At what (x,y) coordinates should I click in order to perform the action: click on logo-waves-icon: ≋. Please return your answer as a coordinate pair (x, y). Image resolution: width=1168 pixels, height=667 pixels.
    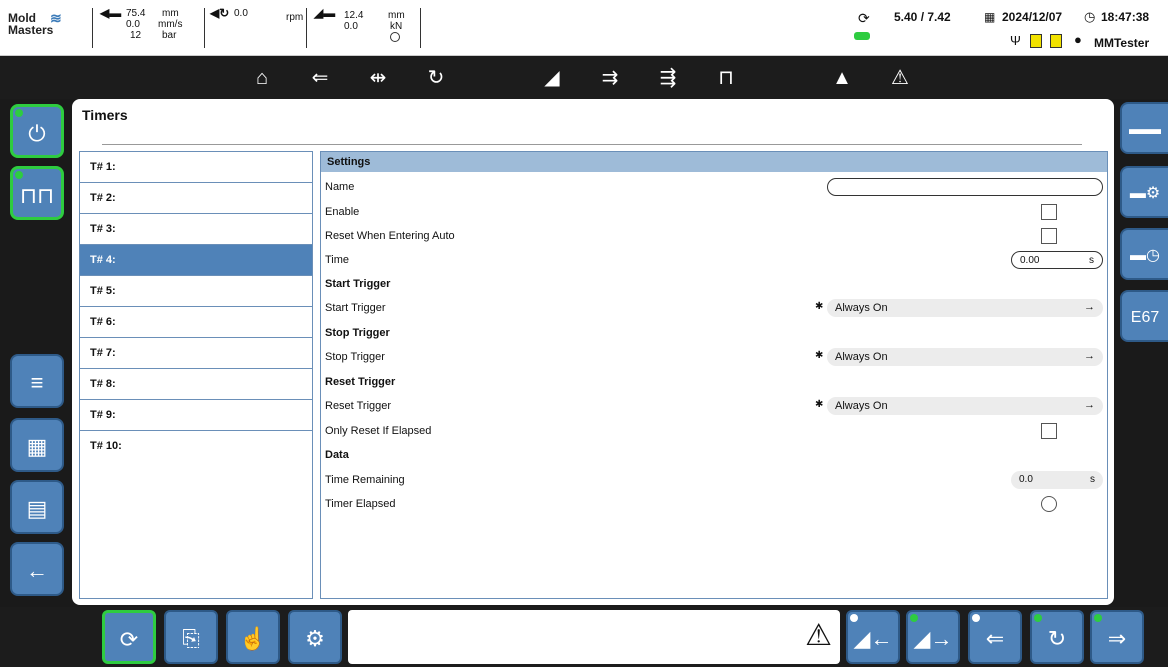
    Looking at the image, I should click on (56, 18).